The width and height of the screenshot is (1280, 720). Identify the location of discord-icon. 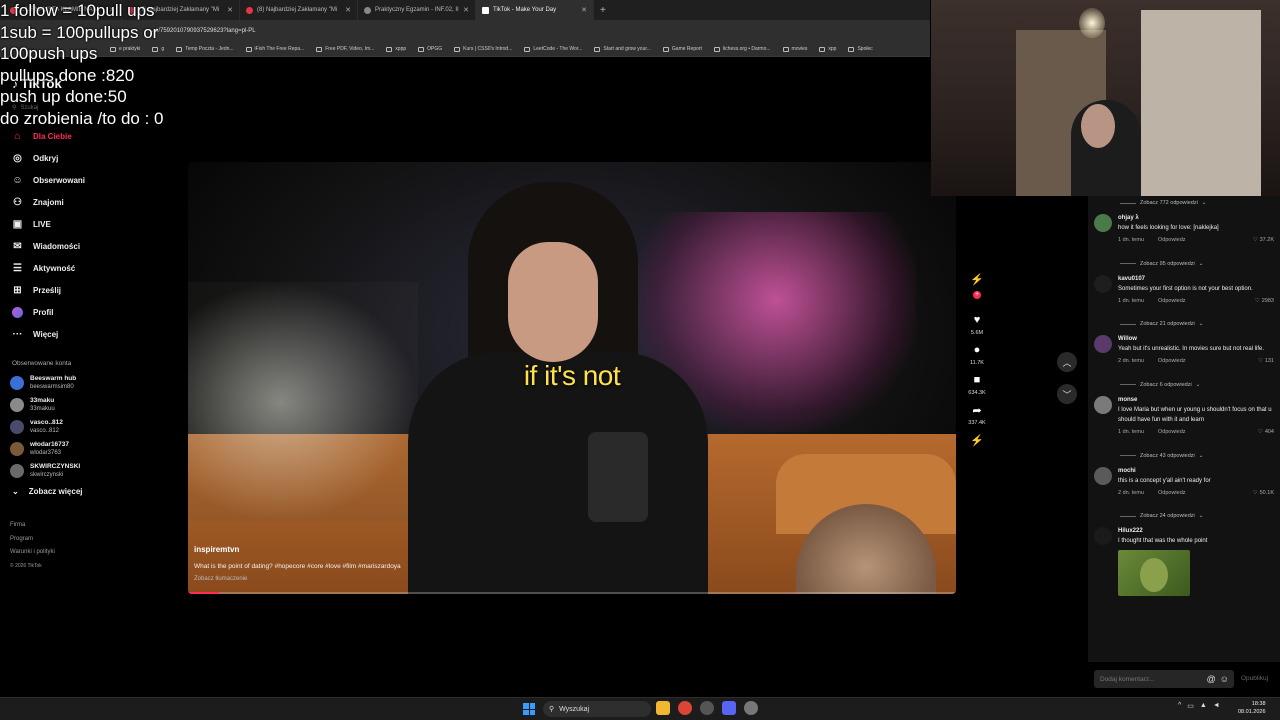
(729, 708).